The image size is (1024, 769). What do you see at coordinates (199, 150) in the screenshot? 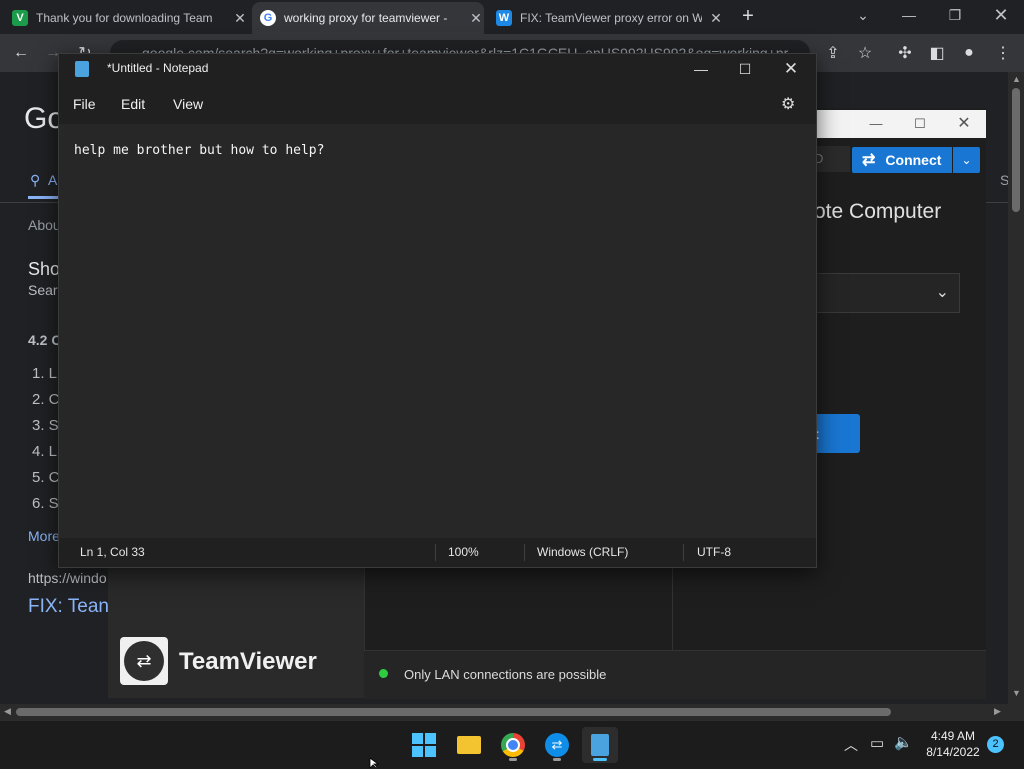
I see `editor-content: help me brother but how to help?` at bounding box center [199, 150].